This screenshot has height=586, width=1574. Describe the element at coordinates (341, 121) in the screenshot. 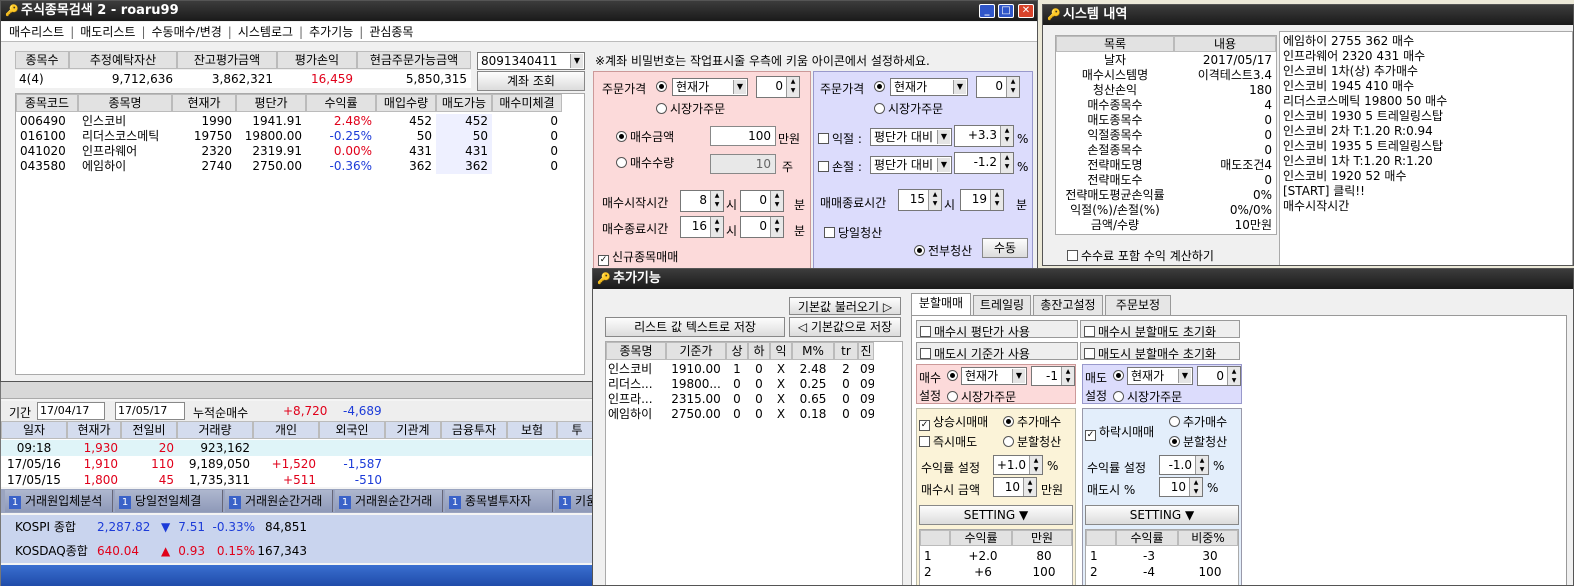

I see `stock-cell: 2.48%` at that location.